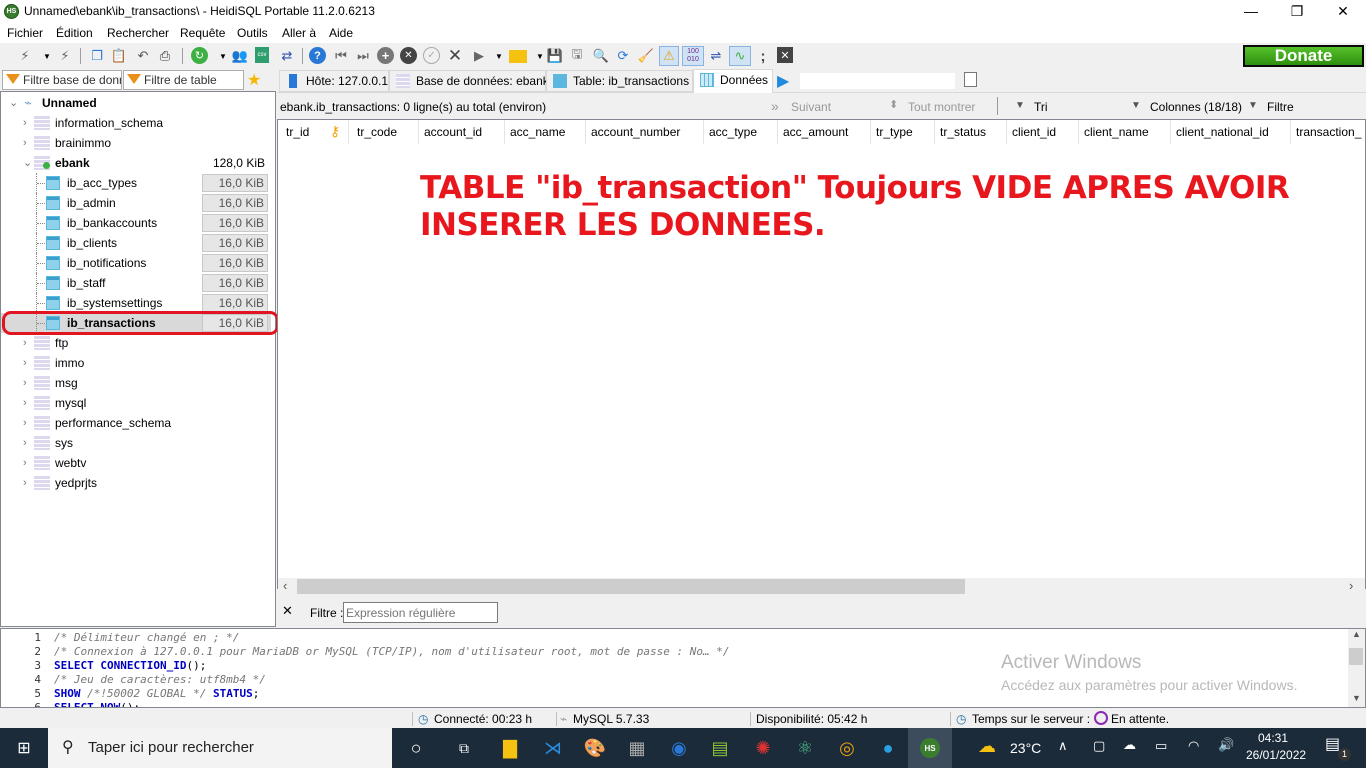 The width and height of the screenshot is (1366, 768). I want to click on restore-button: ❐, so click(1297, 11).